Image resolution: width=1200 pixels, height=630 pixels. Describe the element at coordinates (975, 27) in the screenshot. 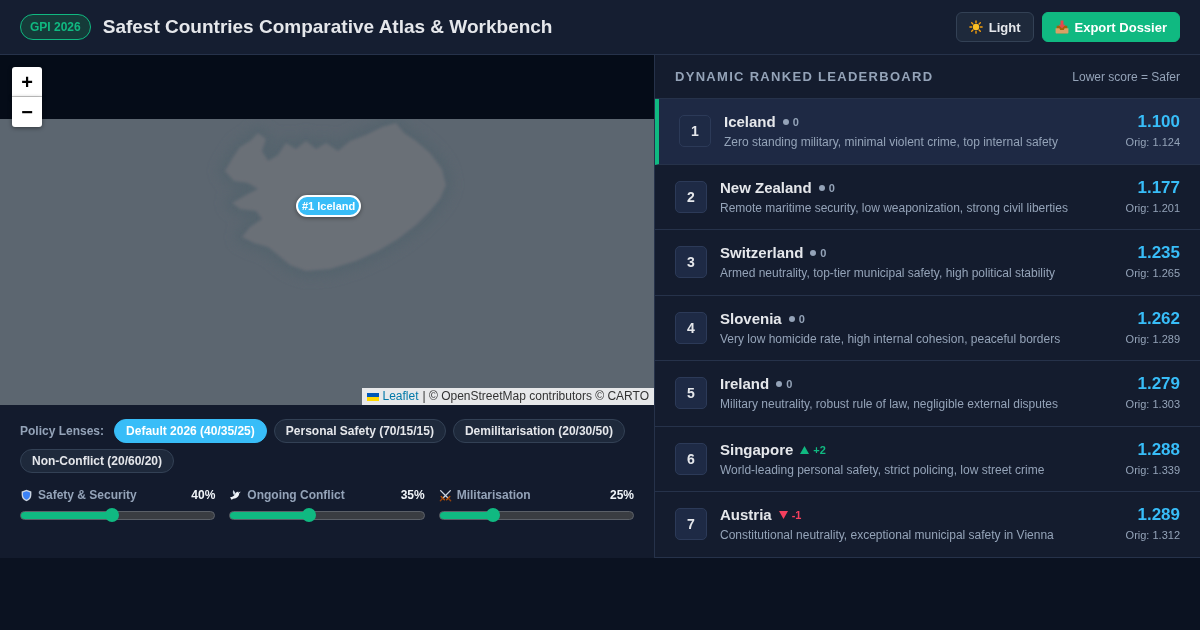

I see `sun-icon` at that location.